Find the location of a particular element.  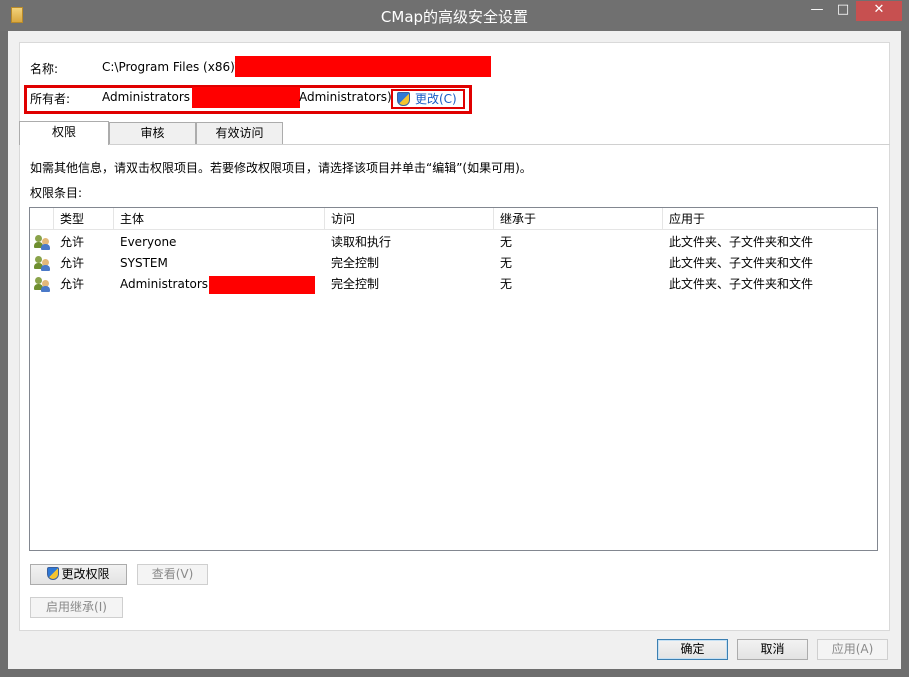

change-permissions-label: 更改权限 is located at coordinates (85, 574).